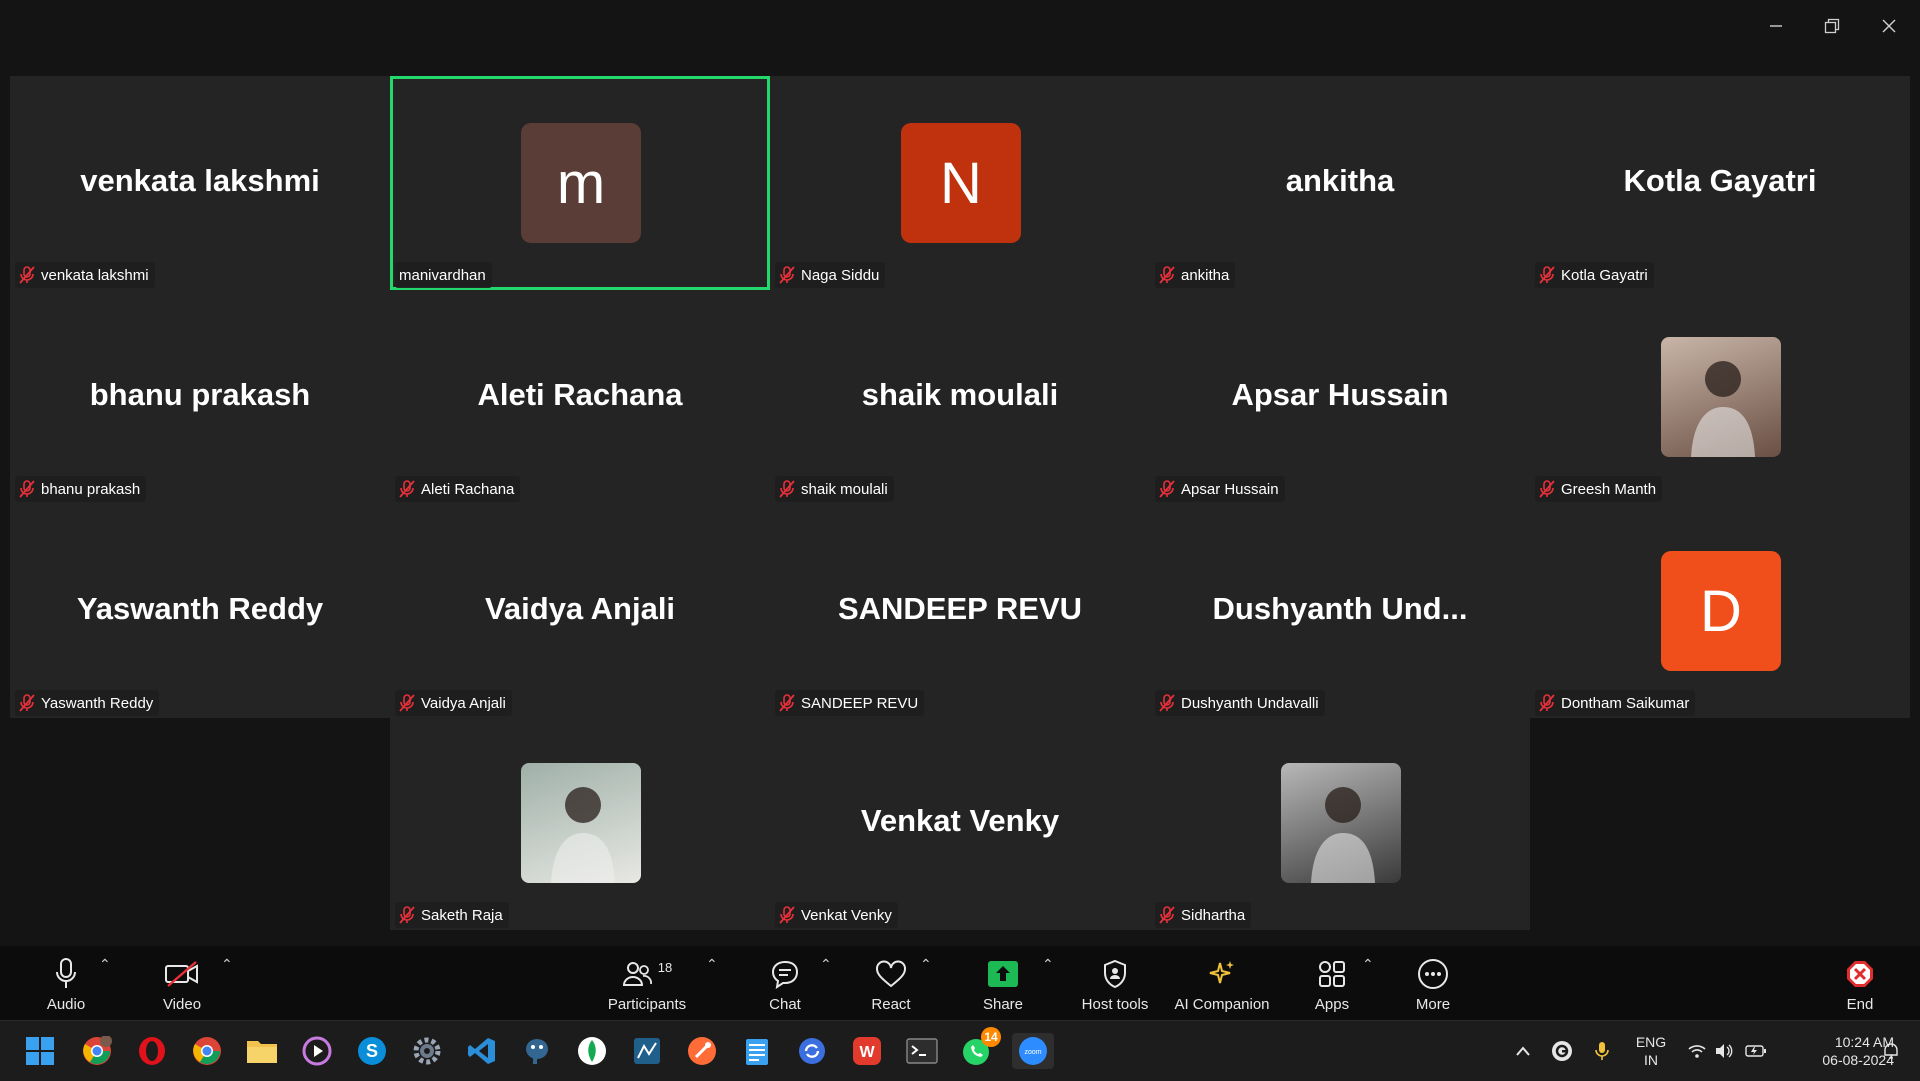  Describe the element at coordinates (262, 1051) in the screenshot. I see `file-explorer-icon` at that location.